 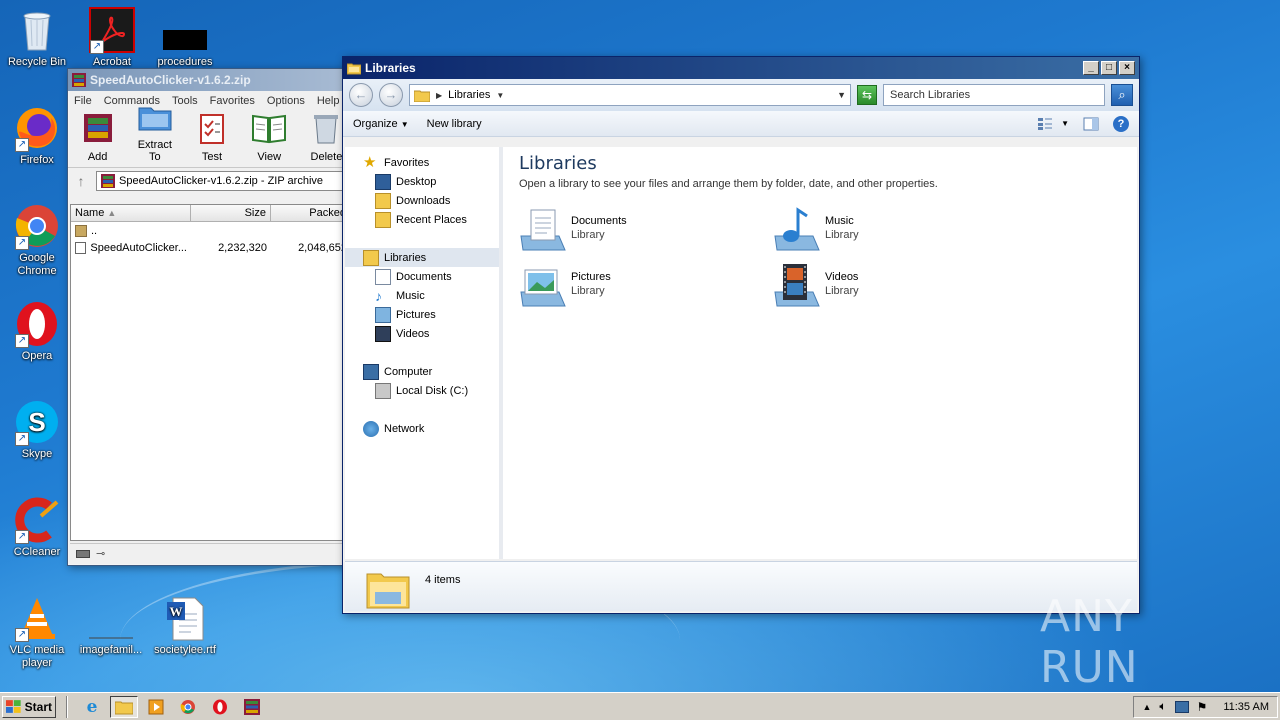 What do you see at coordinates (185, 618) in the screenshot?
I see `word-document-icon: W` at bounding box center [185, 618].